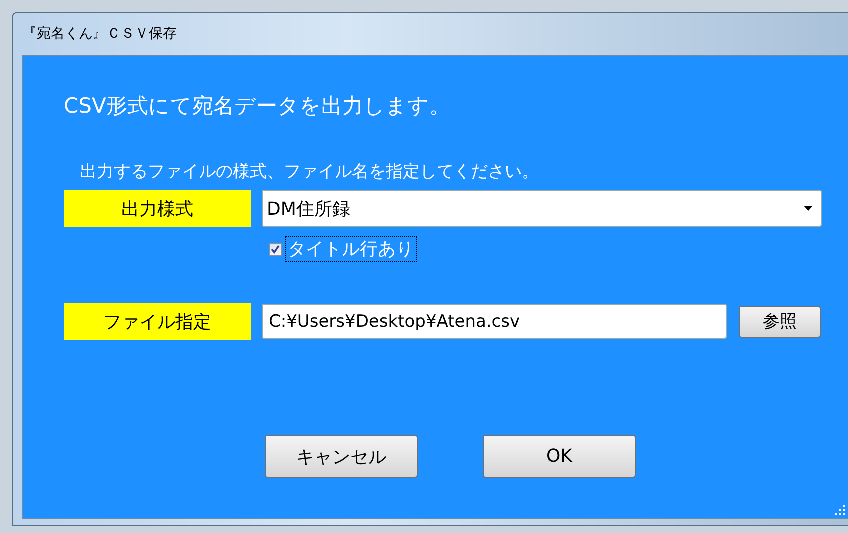 The image size is (848, 533). What do you see at coordinates (808, 208) in the screenshot?
I see `caret-icon` at bounding box center [808, 208].